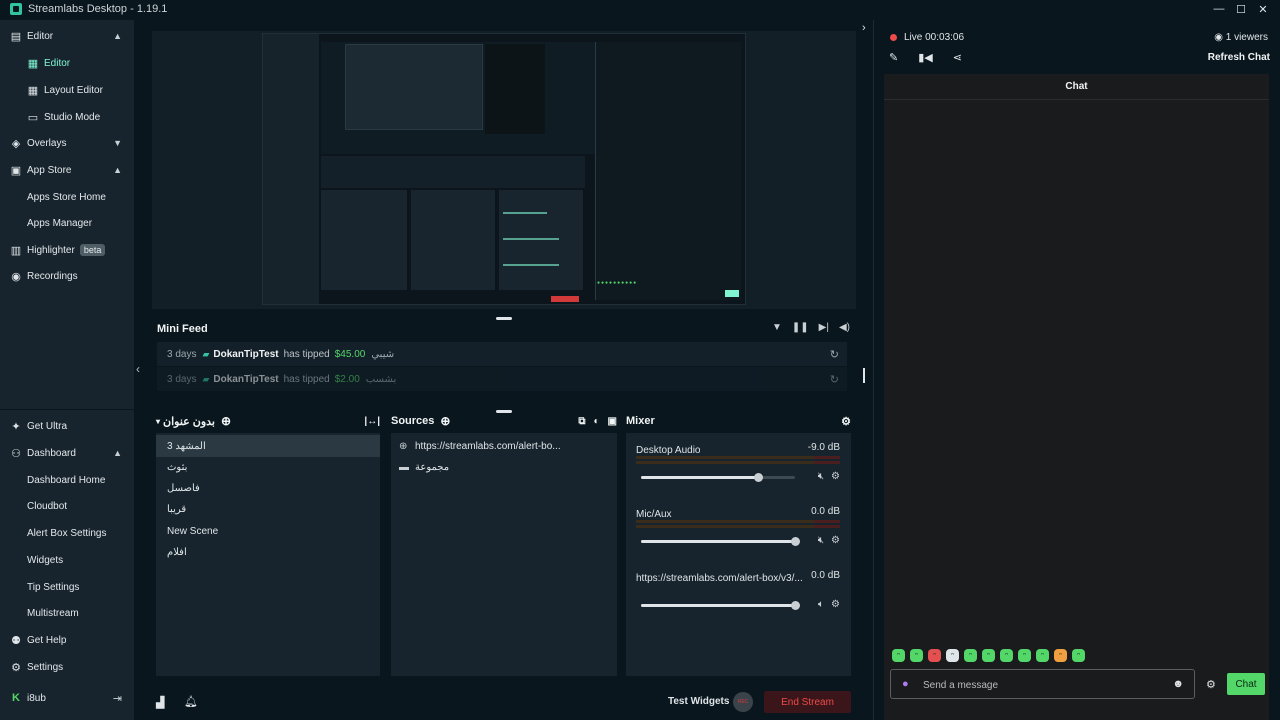 This screenshot has width=1280, height=720. Describe the element at coordinates (57, 63) in the screenshot. I see `sidebar-item-label: Editor` at that location.